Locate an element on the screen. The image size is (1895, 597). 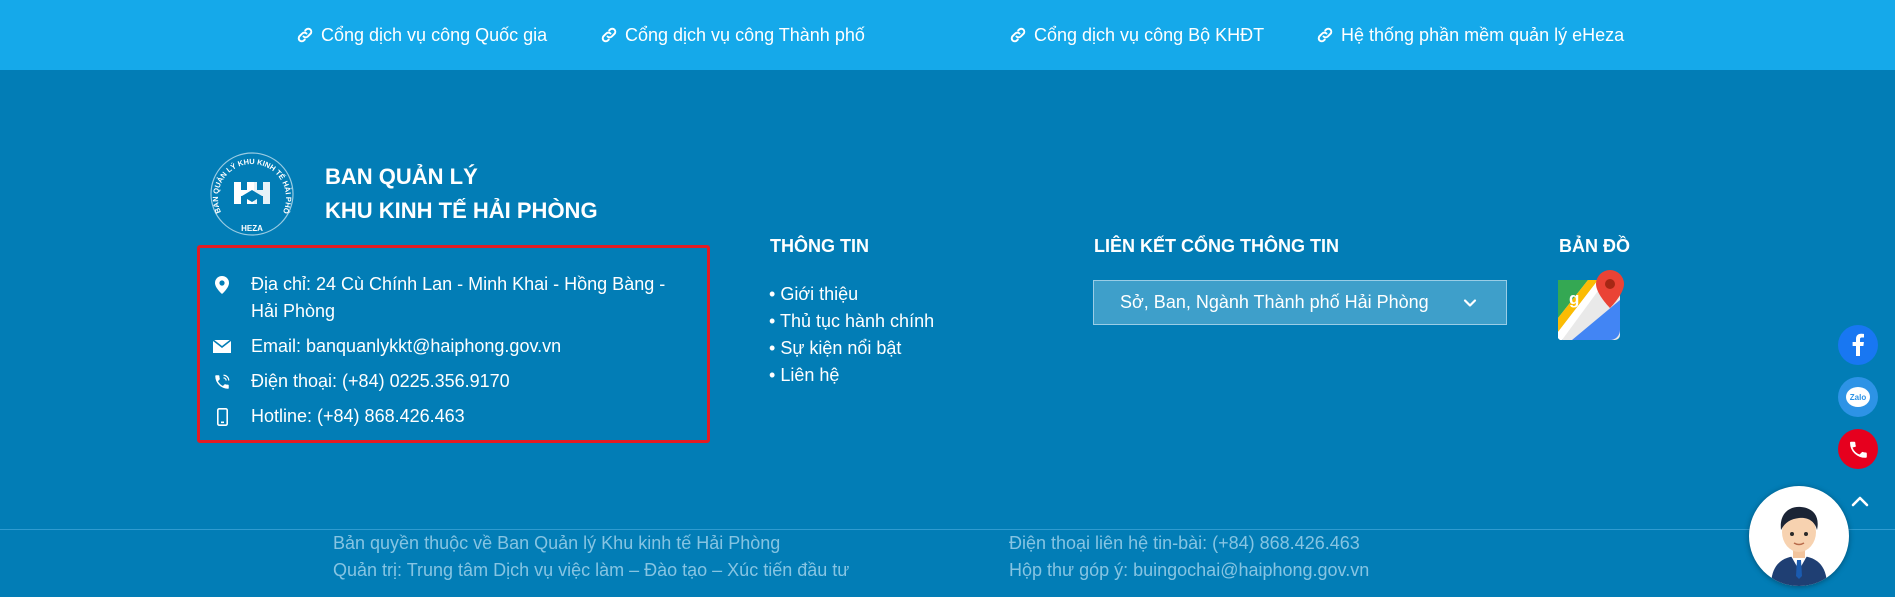
menu-item-introduction: • Giới thiệu is located at coordinates (851, 294).